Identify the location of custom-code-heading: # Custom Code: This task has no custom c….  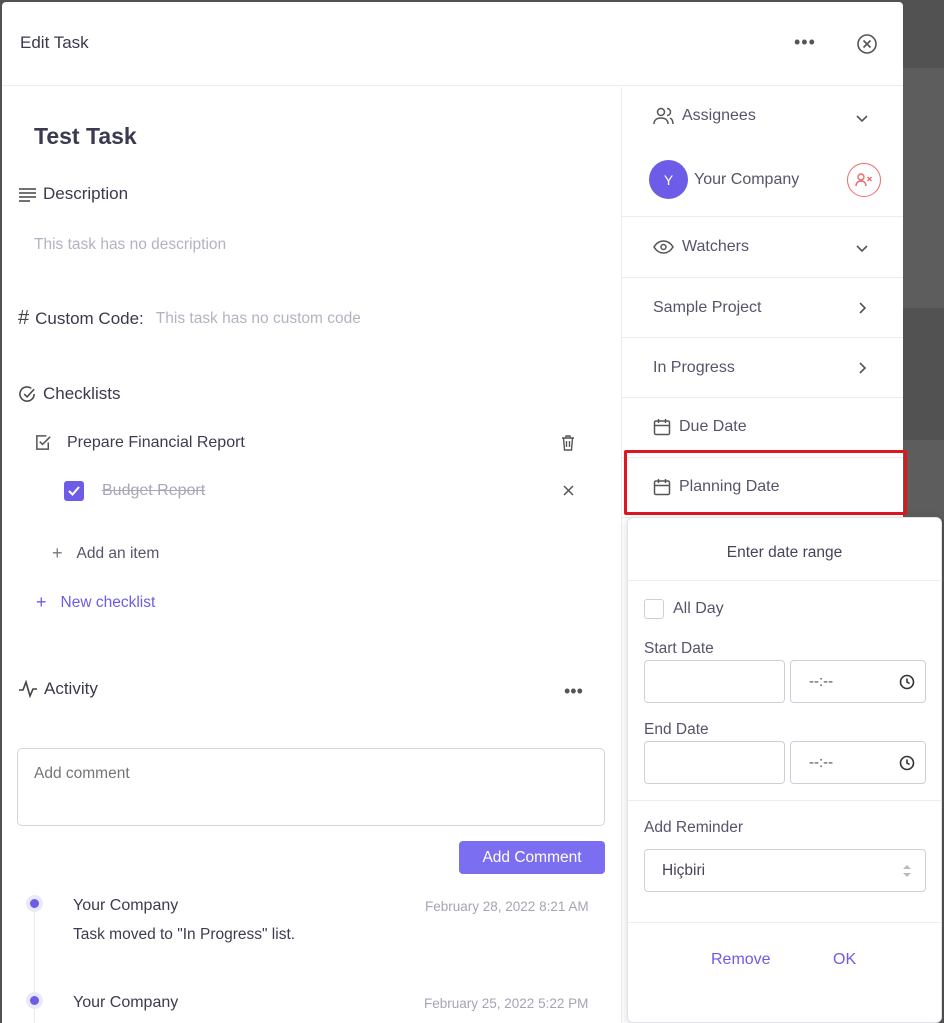
(189, 318).